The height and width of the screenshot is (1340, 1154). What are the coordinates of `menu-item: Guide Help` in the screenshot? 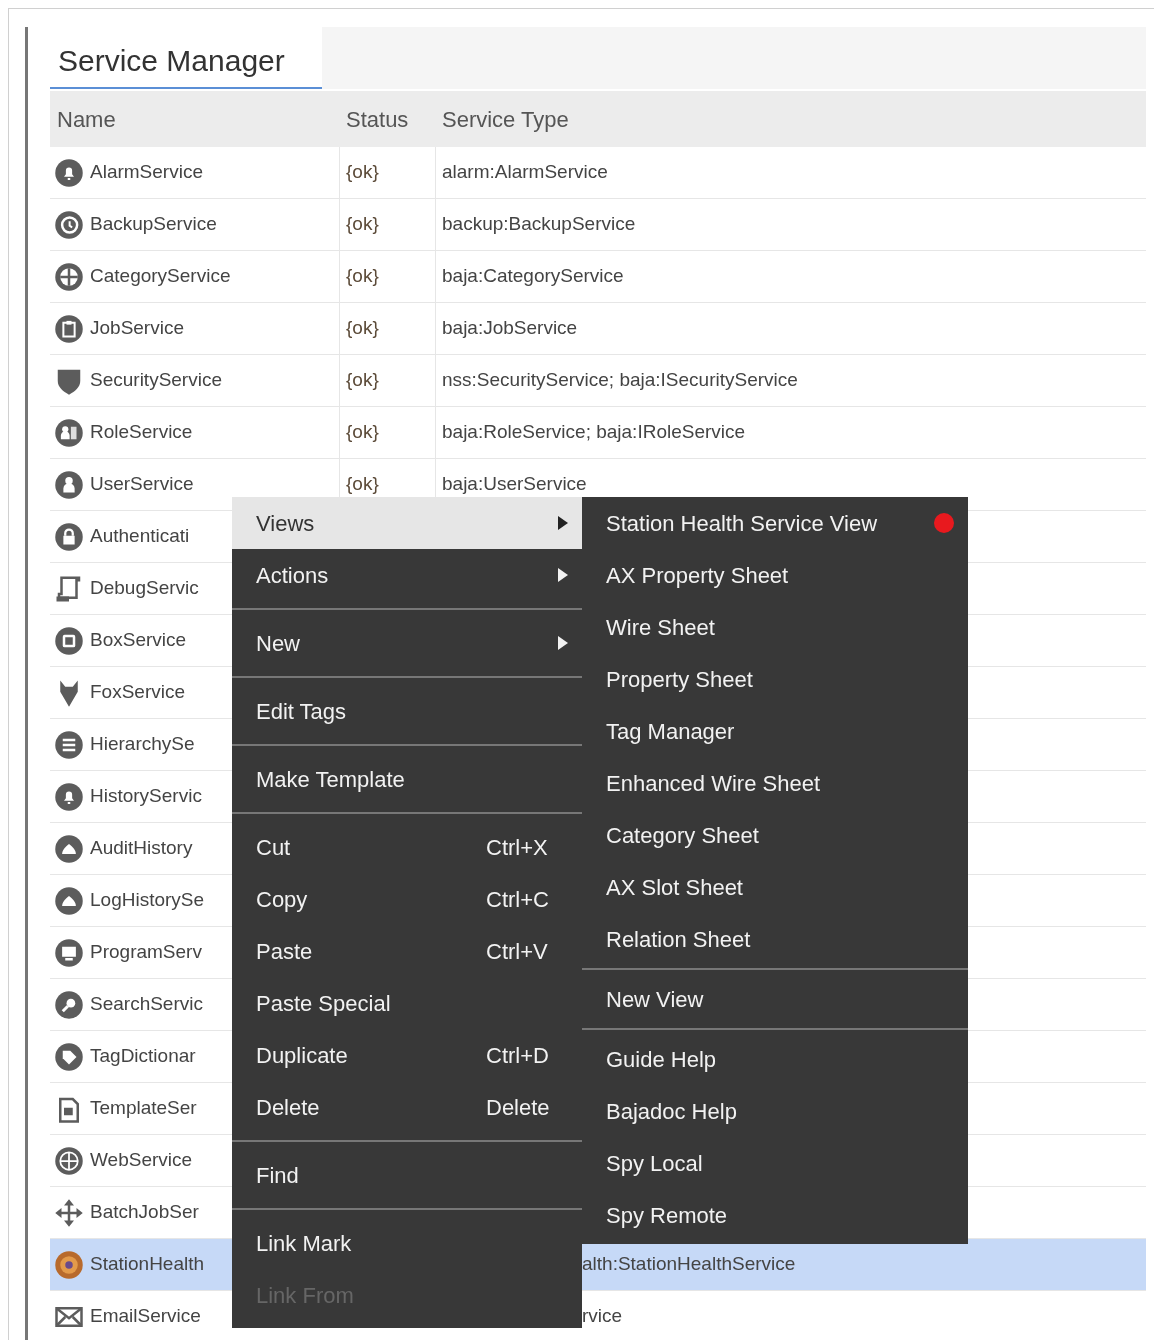 It's located at (775, 1059).